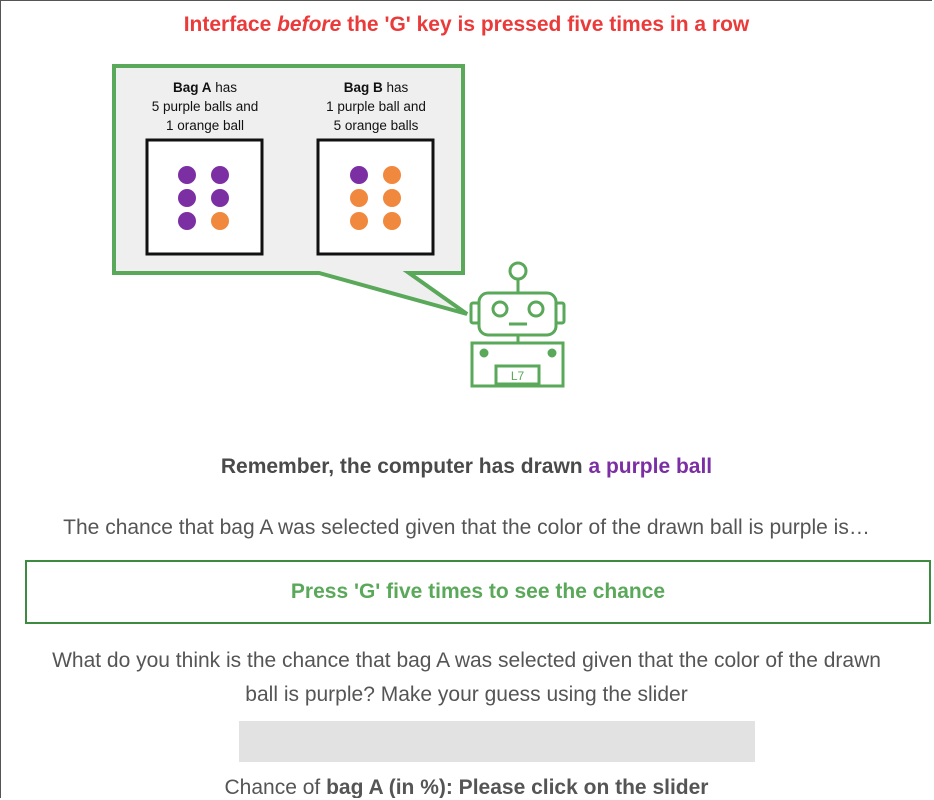 This screenshot has height=800, width=934. Describe the element at coordinates (192, 87) in the screenshot. I see `bag-a-name: Bag A` at that location.